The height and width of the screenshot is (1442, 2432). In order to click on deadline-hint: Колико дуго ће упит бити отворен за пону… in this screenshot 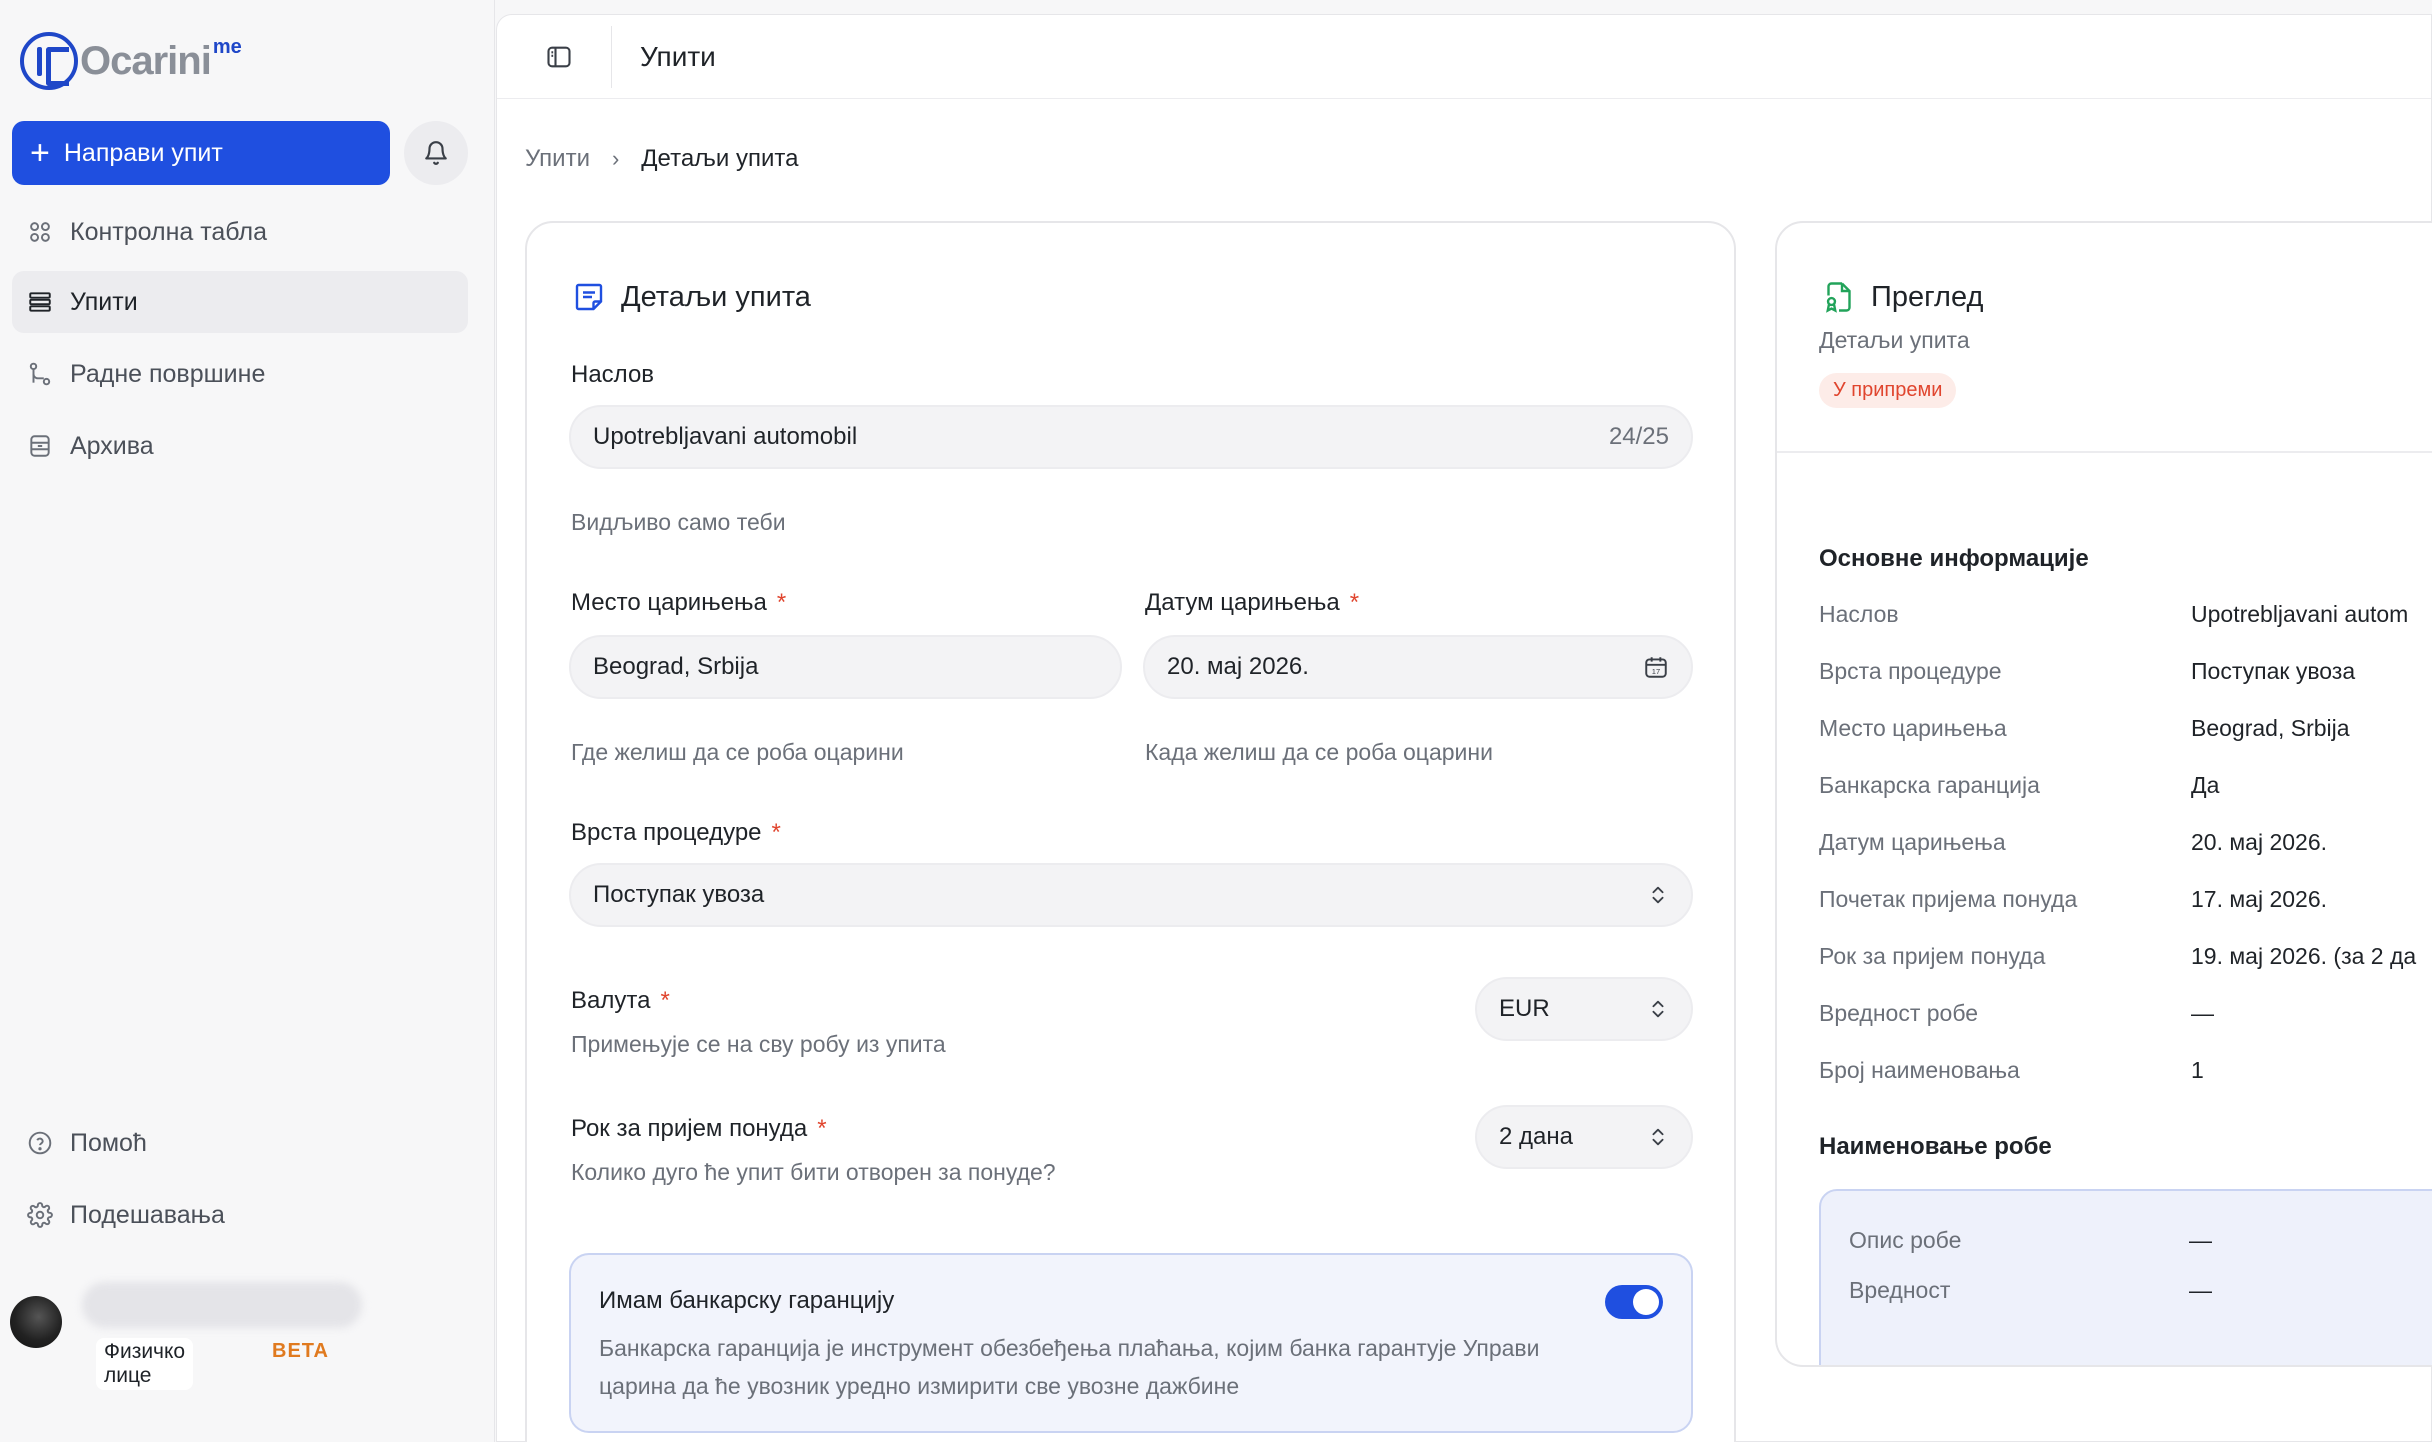, I will do `click(813, 1172)`.